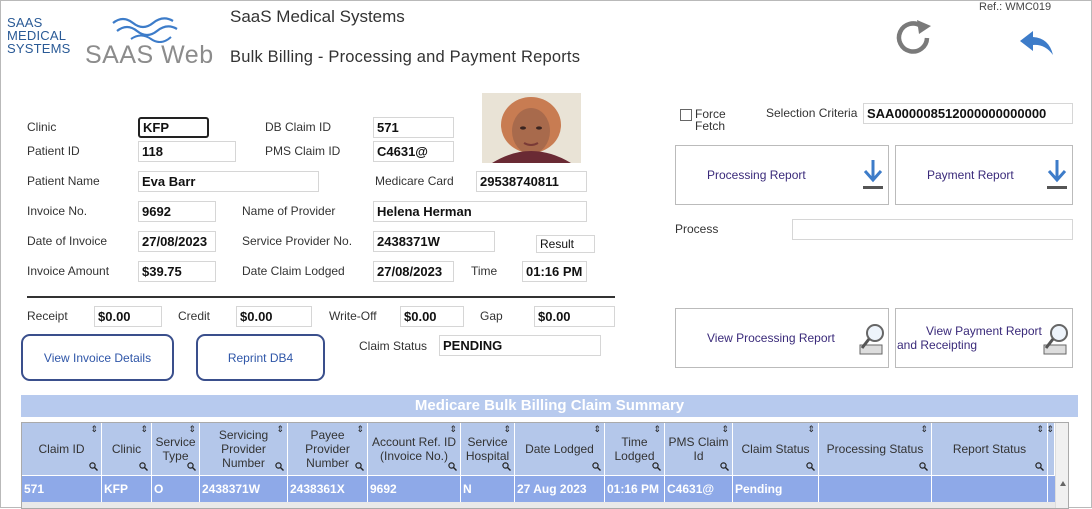 This screenshot has height=509, width=1092. I want to click on processing-report-button: Processing Report, so click(782, 175).